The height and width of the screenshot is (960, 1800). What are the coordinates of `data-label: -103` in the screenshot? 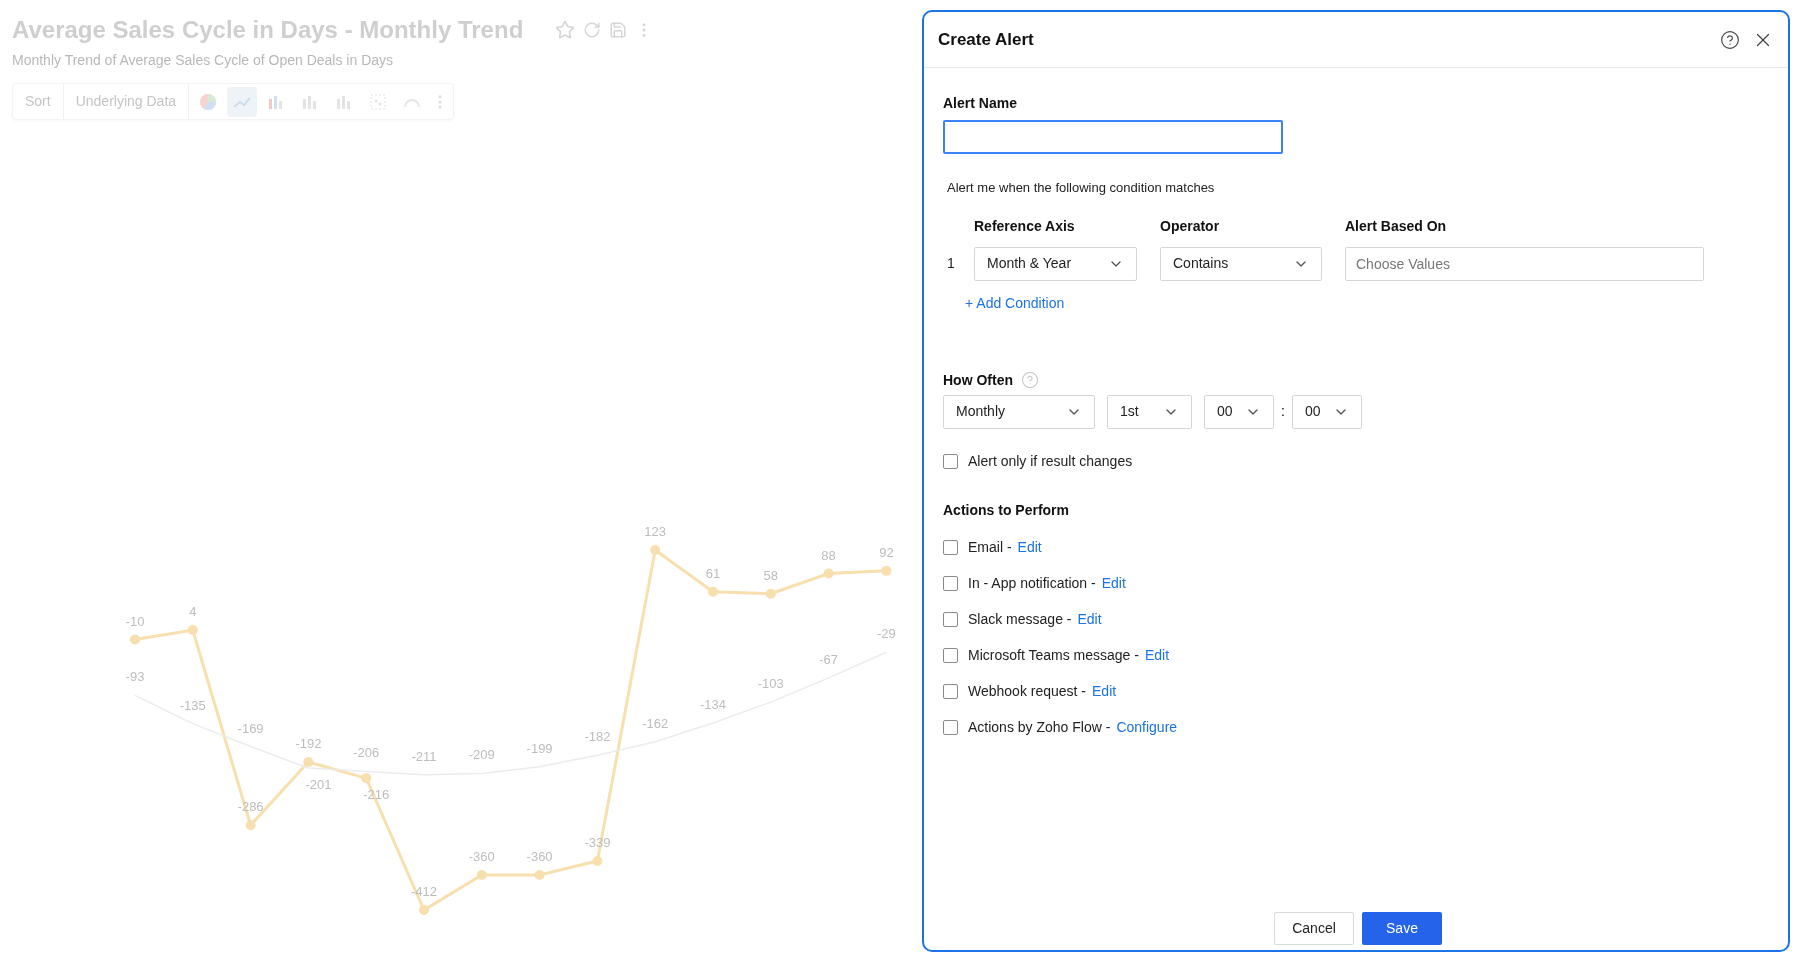 It's located at (770, 684).